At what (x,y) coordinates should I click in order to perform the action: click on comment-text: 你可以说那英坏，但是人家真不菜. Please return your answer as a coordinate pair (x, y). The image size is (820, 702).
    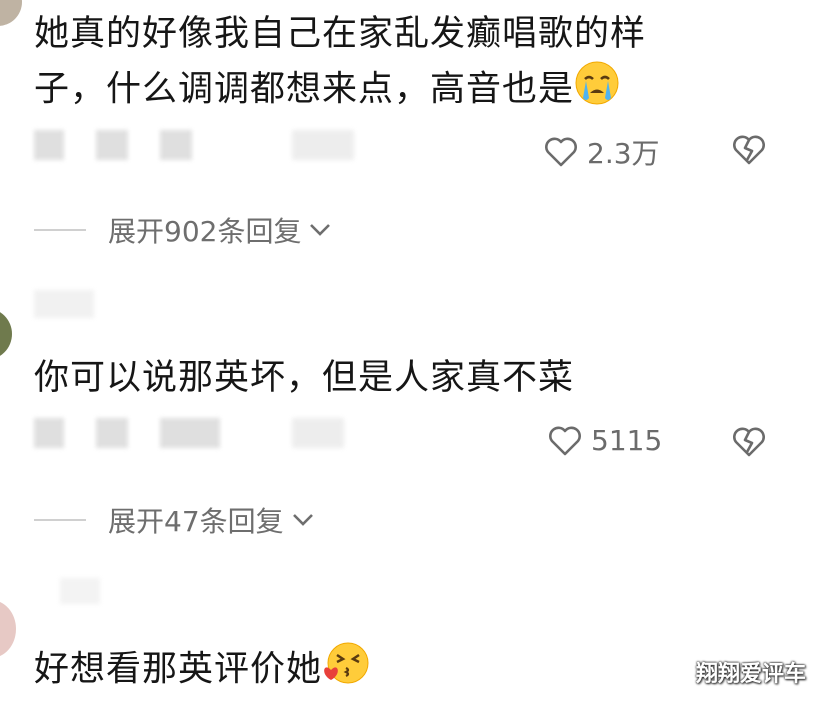
    Looking at the image, I should click on (304, 378).